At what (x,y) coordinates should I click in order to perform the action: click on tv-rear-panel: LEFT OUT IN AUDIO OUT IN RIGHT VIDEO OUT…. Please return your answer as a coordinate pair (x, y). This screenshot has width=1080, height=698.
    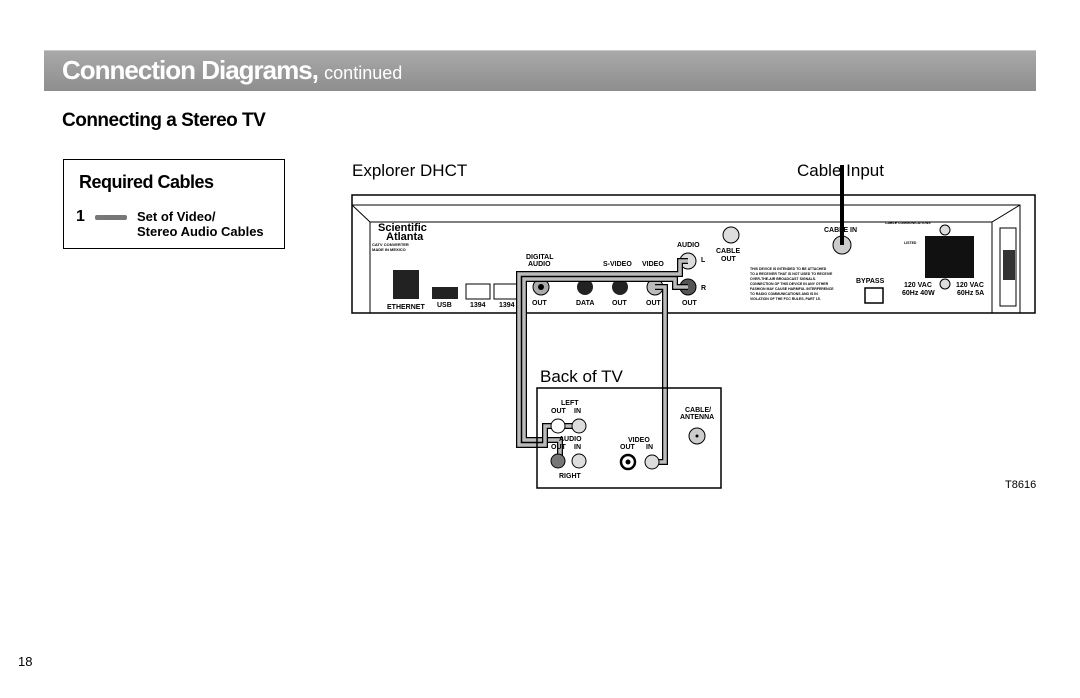
    Looking at the image, I should click on (629, 438).